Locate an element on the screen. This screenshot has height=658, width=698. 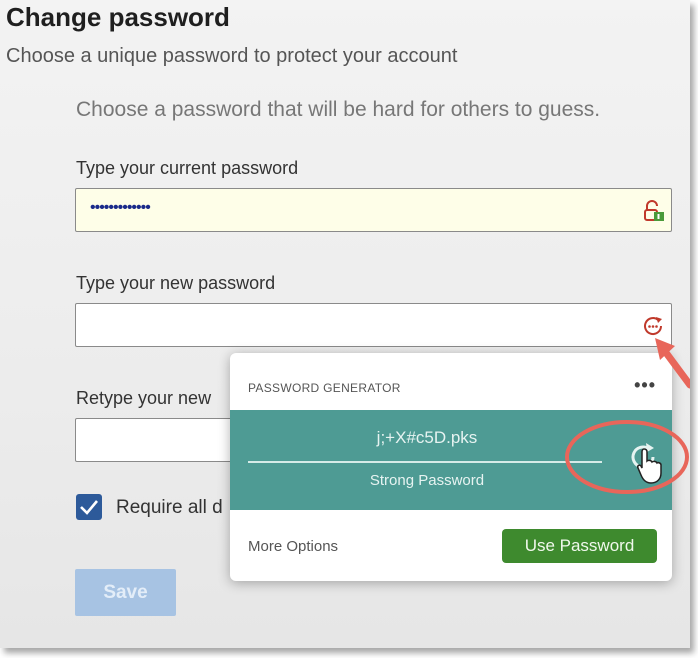
annotation-overlay is located at coordinates (627, 416).